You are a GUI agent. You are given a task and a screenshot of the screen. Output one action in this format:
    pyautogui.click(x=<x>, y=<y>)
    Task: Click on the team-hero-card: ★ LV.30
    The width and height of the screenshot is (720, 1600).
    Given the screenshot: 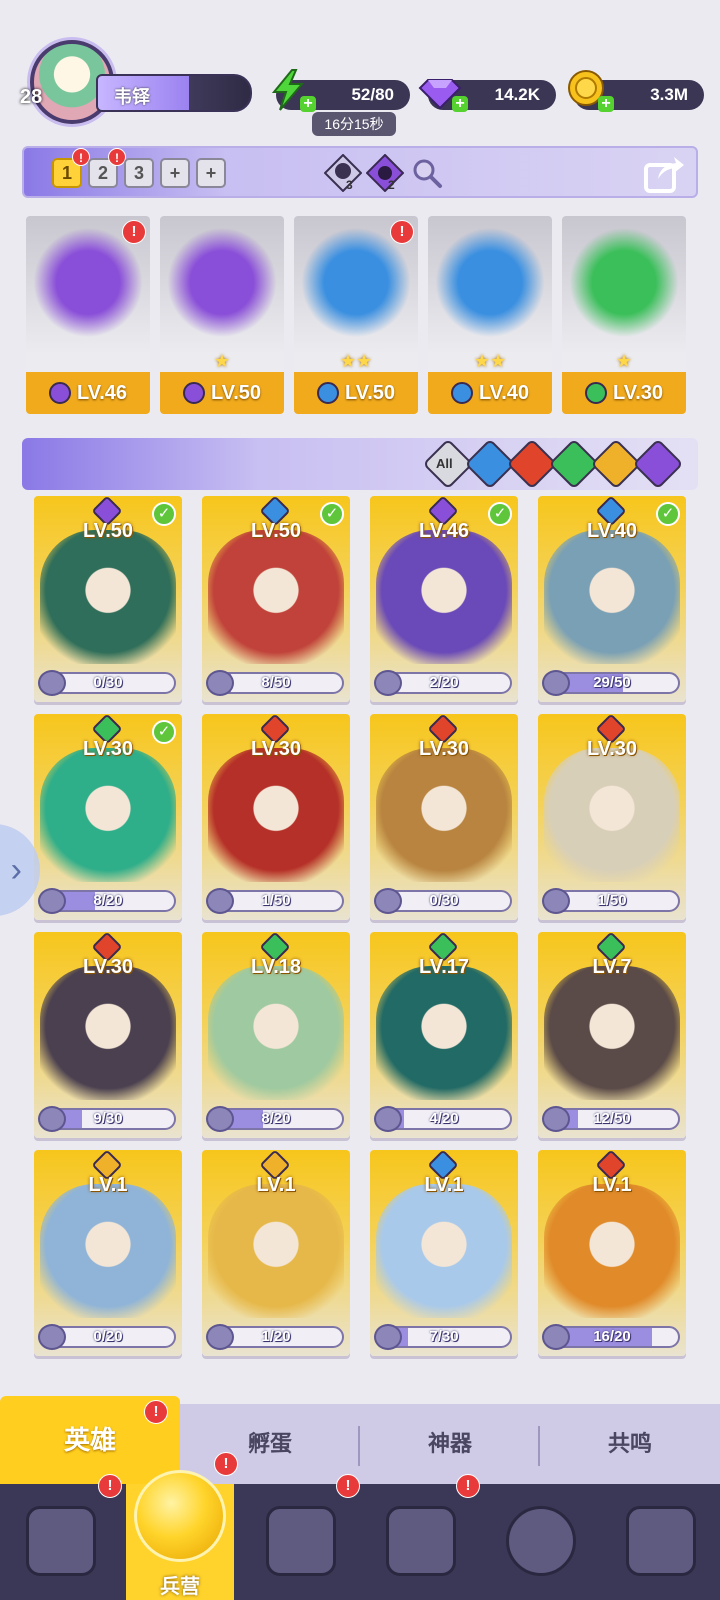 What is the action you would take?
    pyautogui.click(x=624, y=315)
    